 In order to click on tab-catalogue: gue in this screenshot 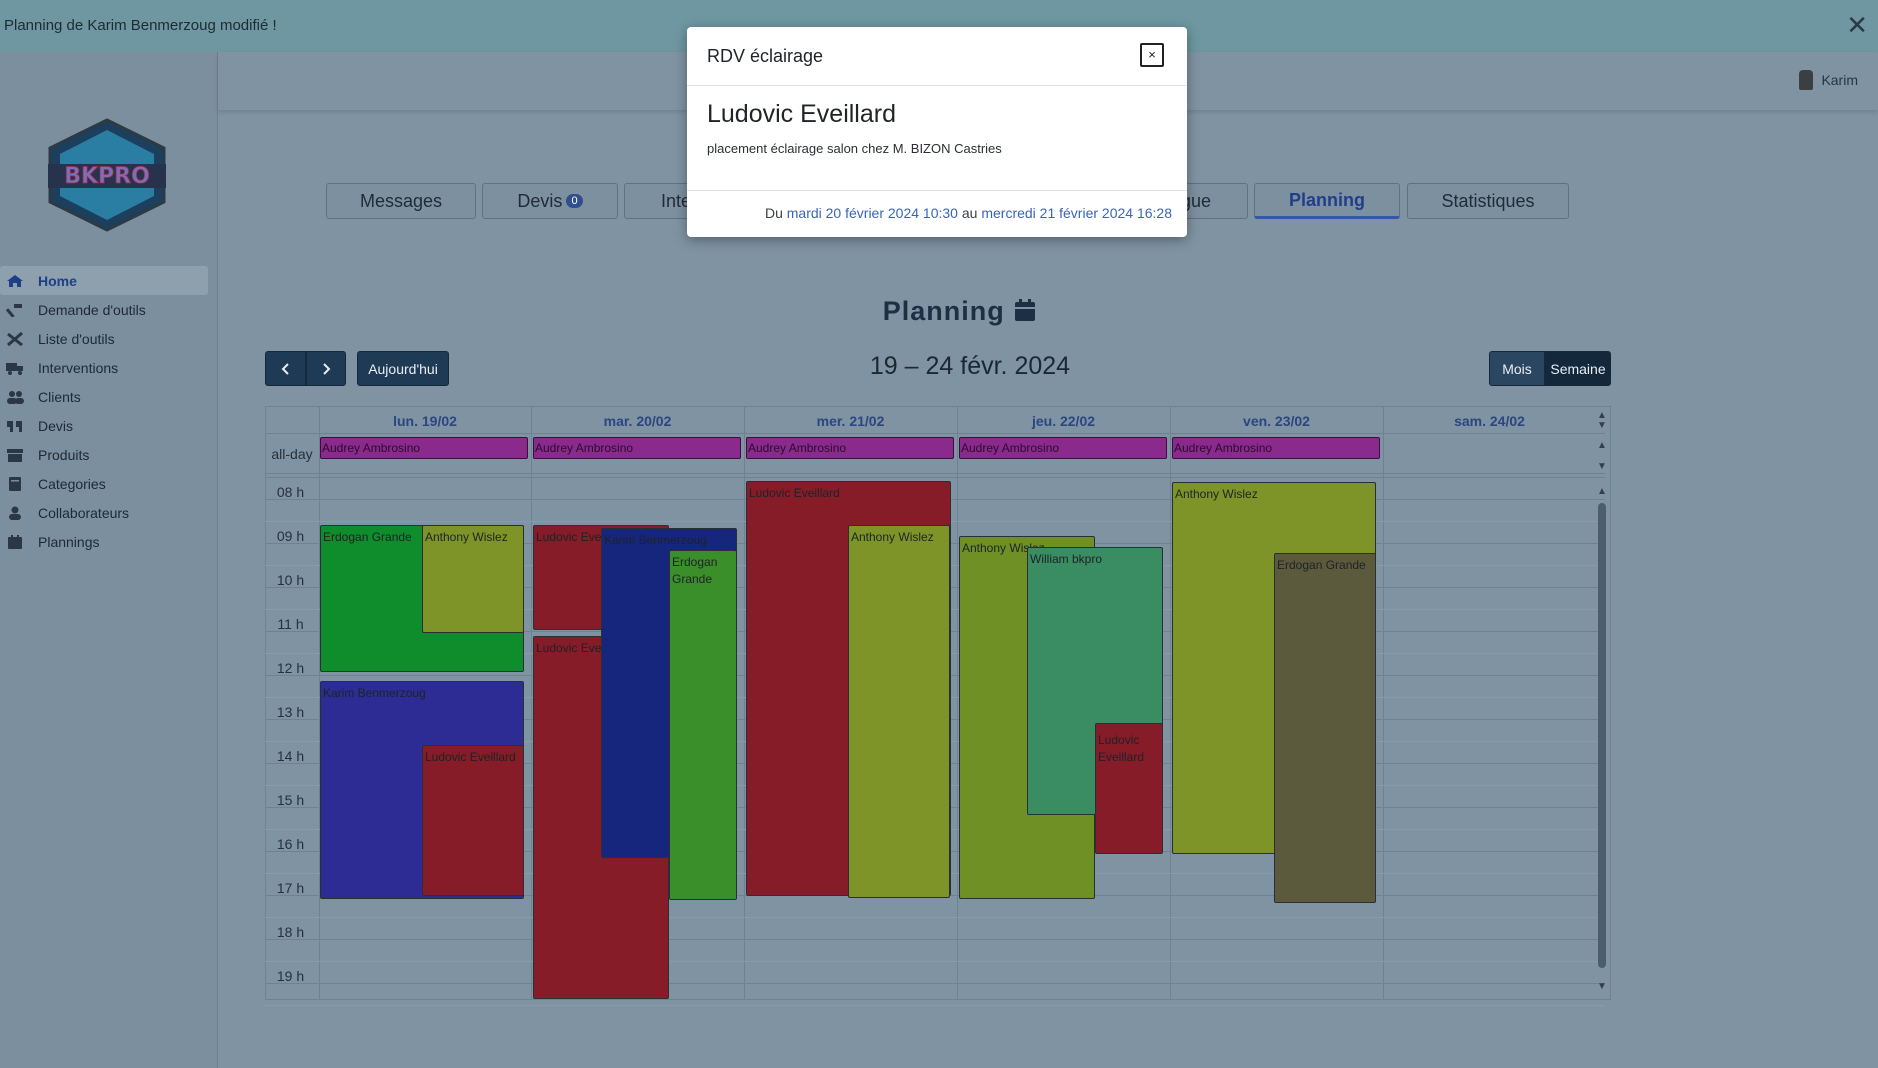, I will do `click(1214, 201)`.